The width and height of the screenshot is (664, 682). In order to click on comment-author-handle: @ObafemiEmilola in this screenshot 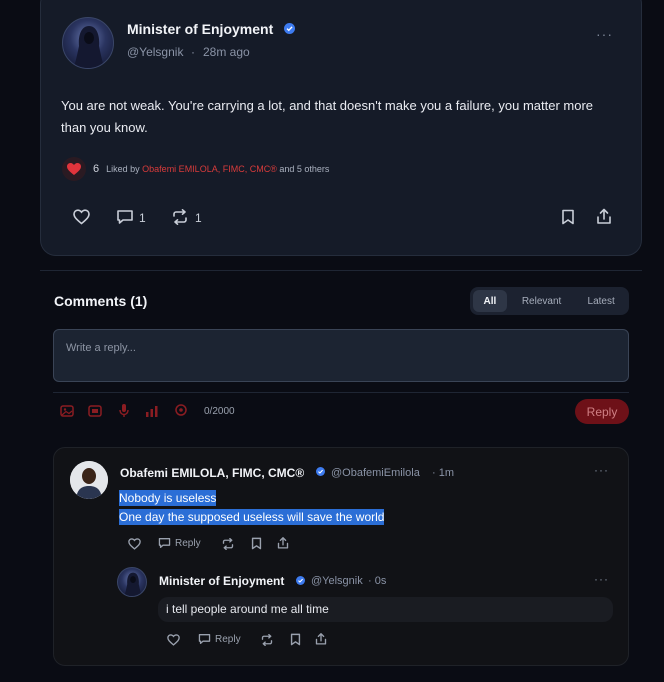, I will do `click(375, 473)`.